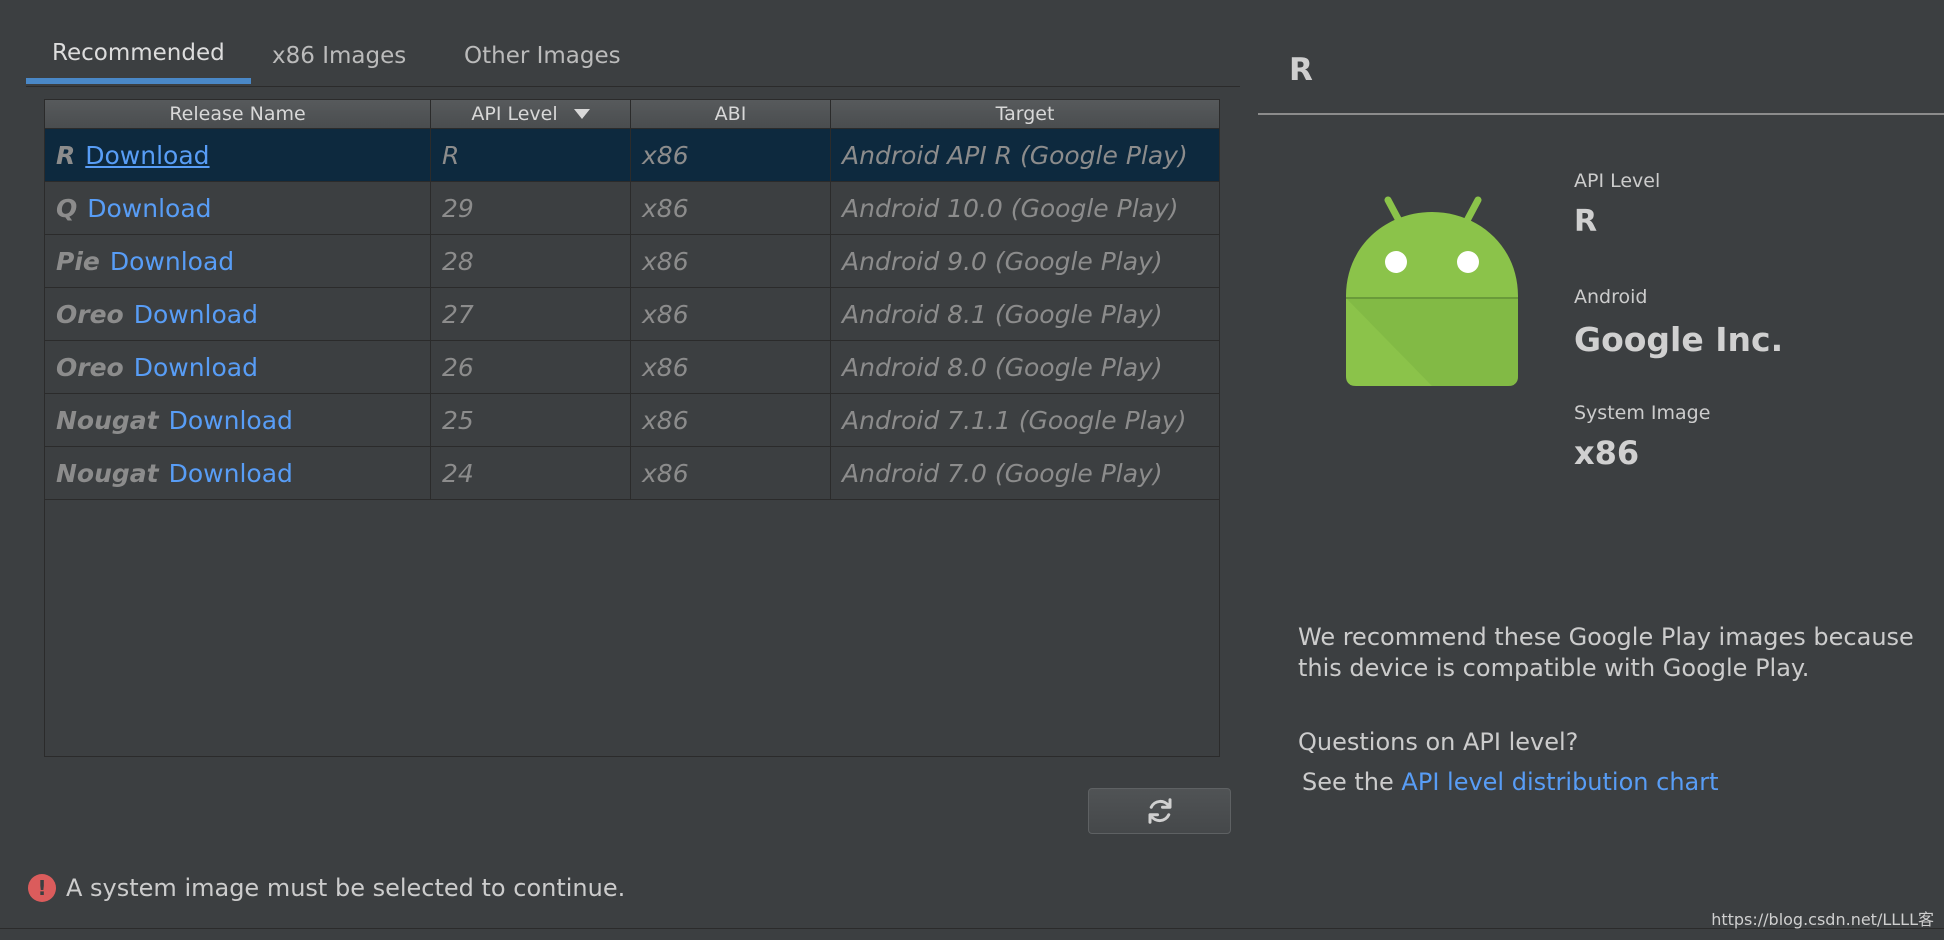  Describe the element at coordinates (1002, 261) in the screenshot. I see `target-cell: Android 9.0 (Google Play)` at that location.